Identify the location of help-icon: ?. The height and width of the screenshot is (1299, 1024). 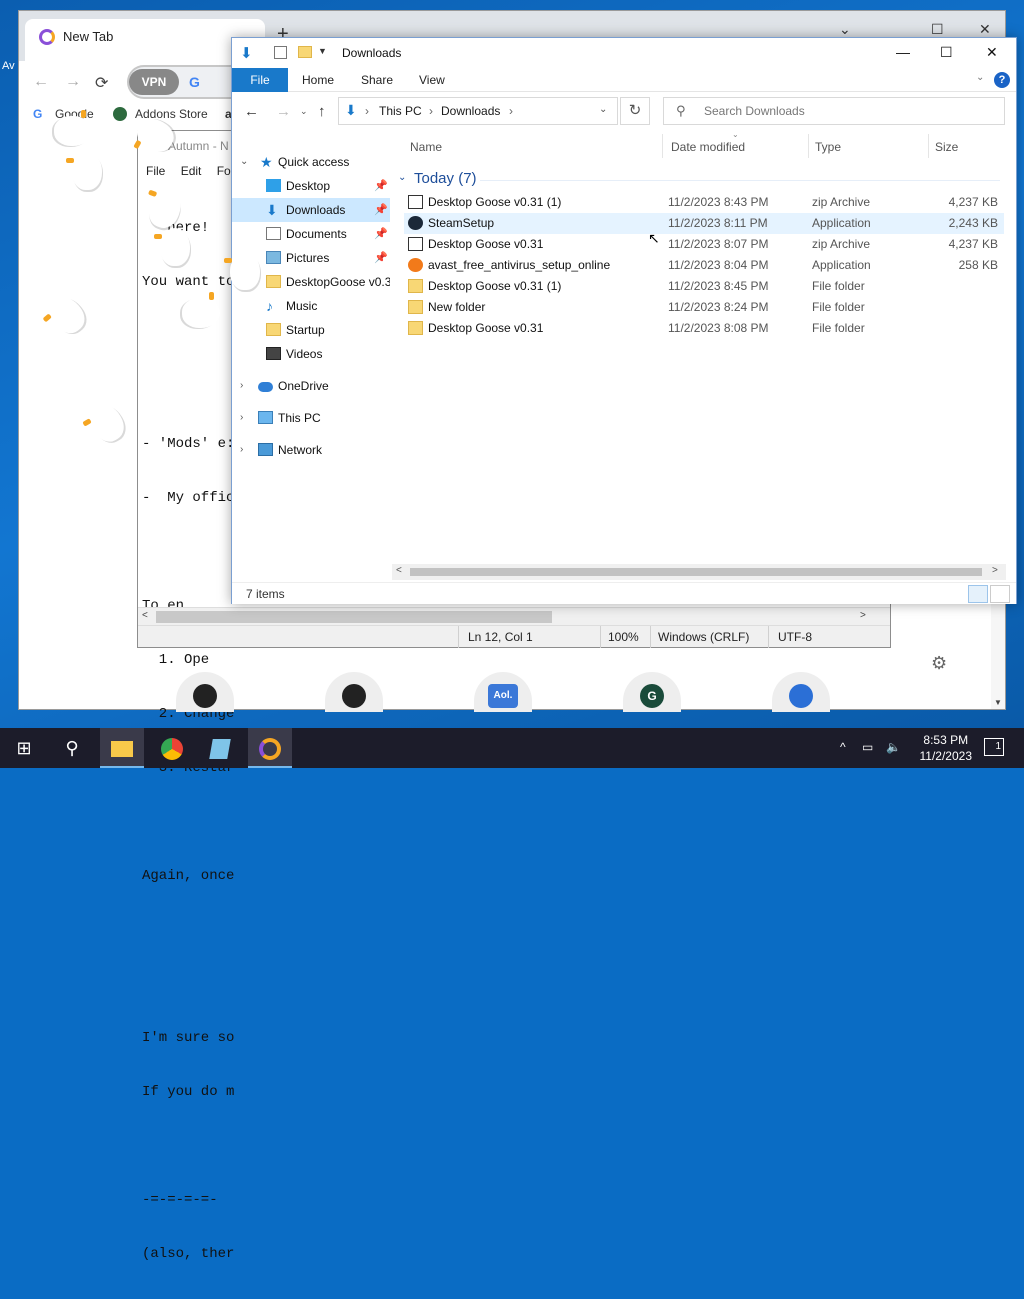
(1002, 80).